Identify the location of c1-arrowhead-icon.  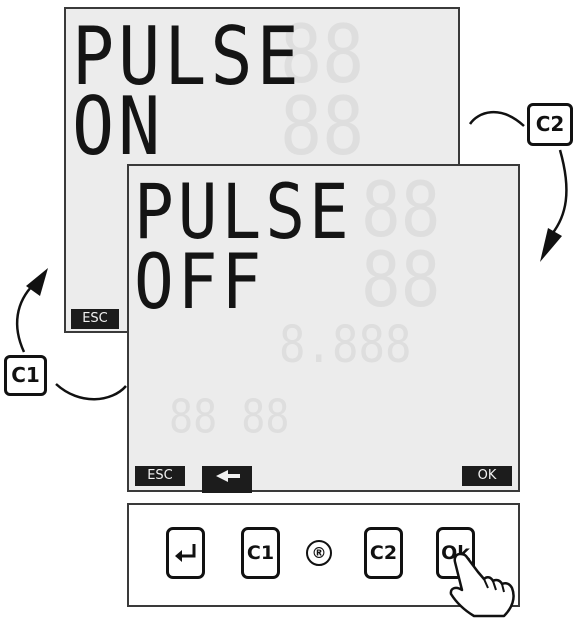
(37, 282).